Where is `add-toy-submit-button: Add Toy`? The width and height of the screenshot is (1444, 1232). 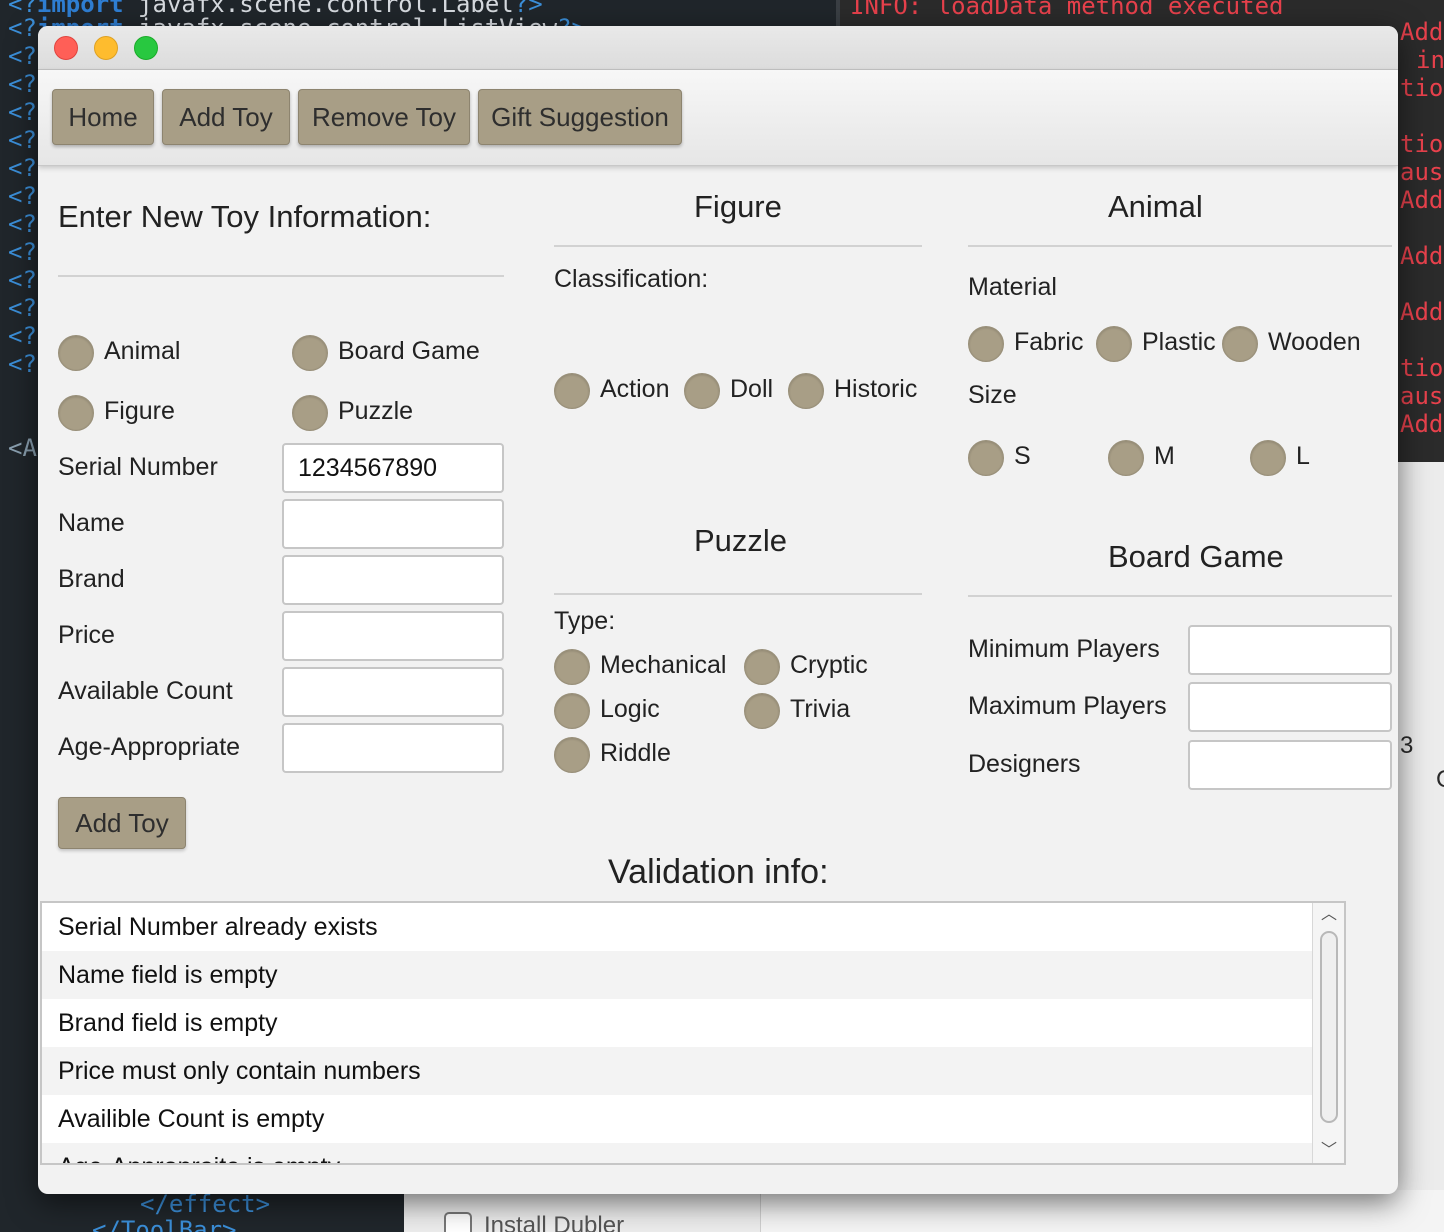
add-toy-submit-button: Add Toy is located at coordinates (122, 823).